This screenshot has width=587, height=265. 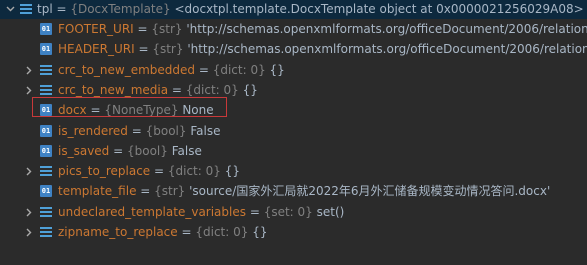 What do you see at coordinates (293, 232) in the screenshot?
I see `tree-row-zipname-to-replace: zipname_to_replace = {dict: 0} {}` at bounding box center [293, 232].